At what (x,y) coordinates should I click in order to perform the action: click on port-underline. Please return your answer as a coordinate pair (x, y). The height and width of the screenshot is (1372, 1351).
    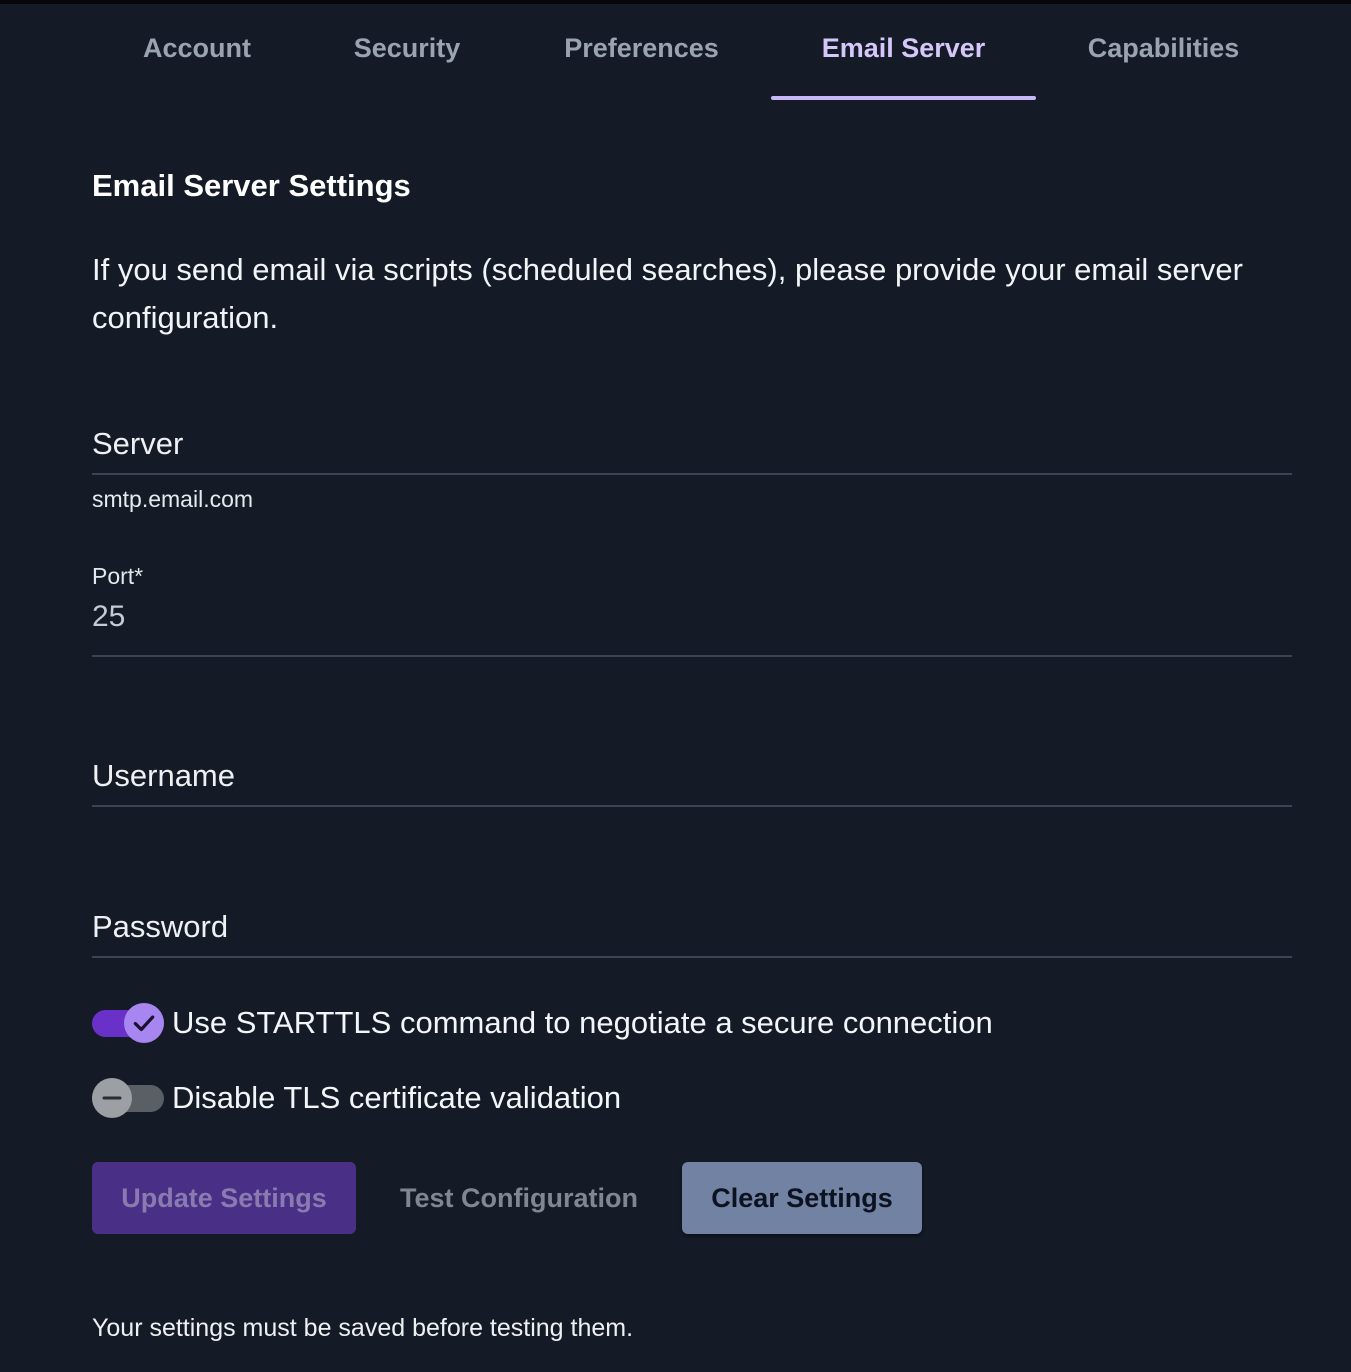
    Looking at the image, I should click on (692, 656).